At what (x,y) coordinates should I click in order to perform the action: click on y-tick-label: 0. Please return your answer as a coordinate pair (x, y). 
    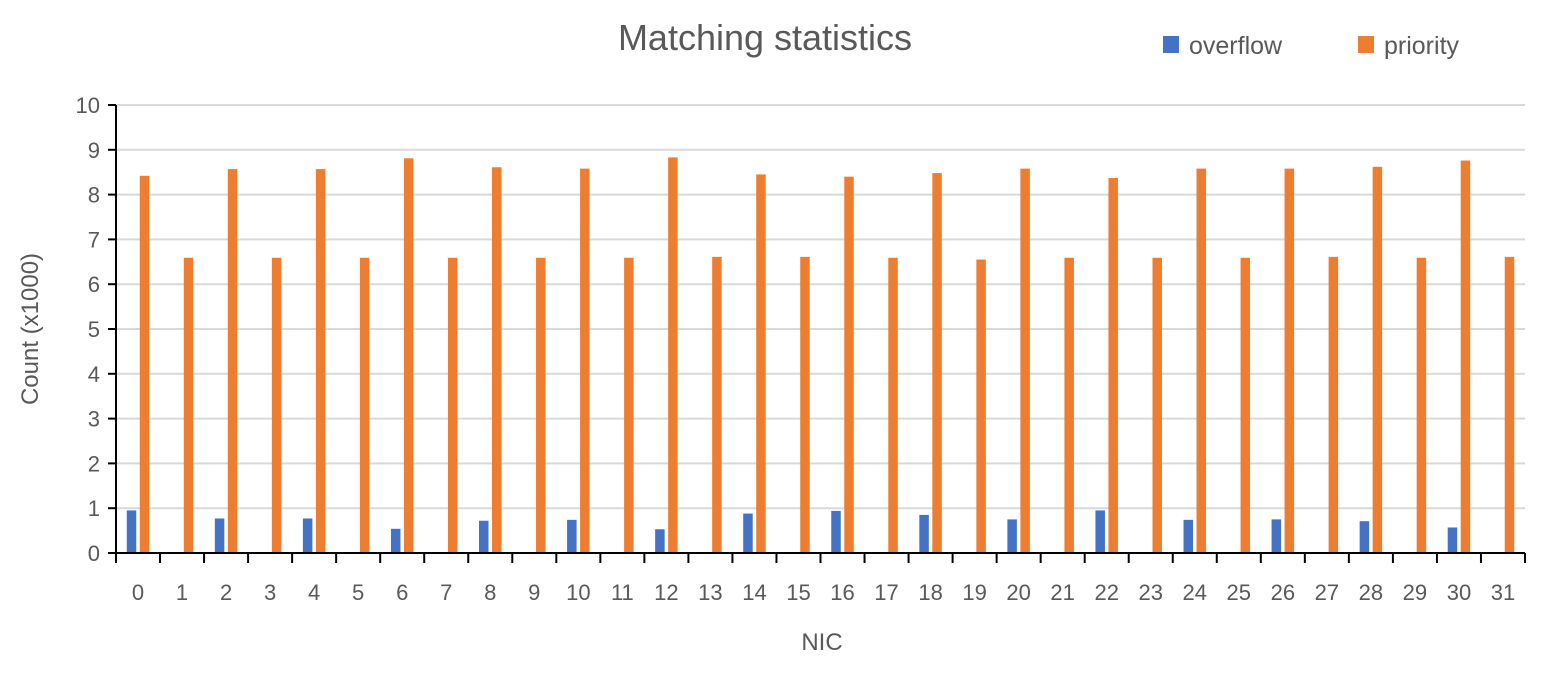
    Looking at the image, I should click on (94, 553).